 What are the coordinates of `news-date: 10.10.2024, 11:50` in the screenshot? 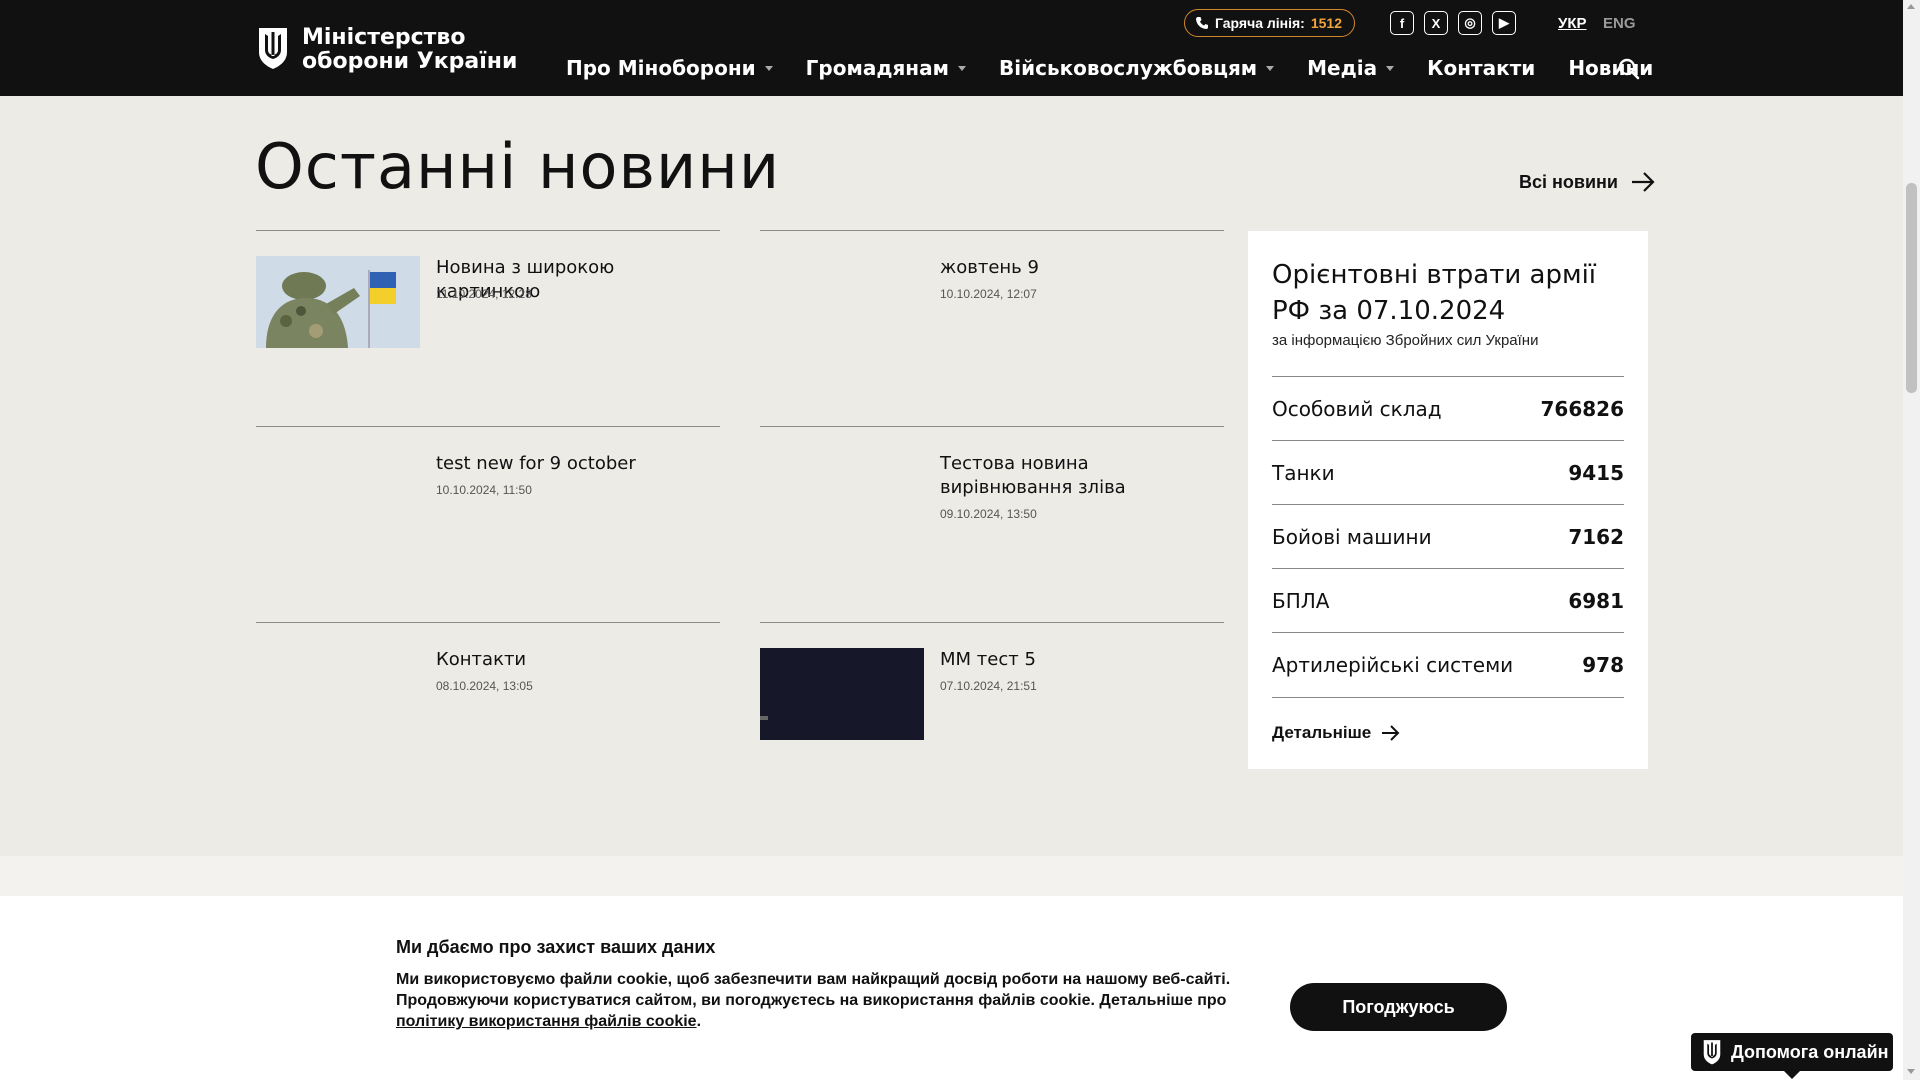 It's located at (484, 490).